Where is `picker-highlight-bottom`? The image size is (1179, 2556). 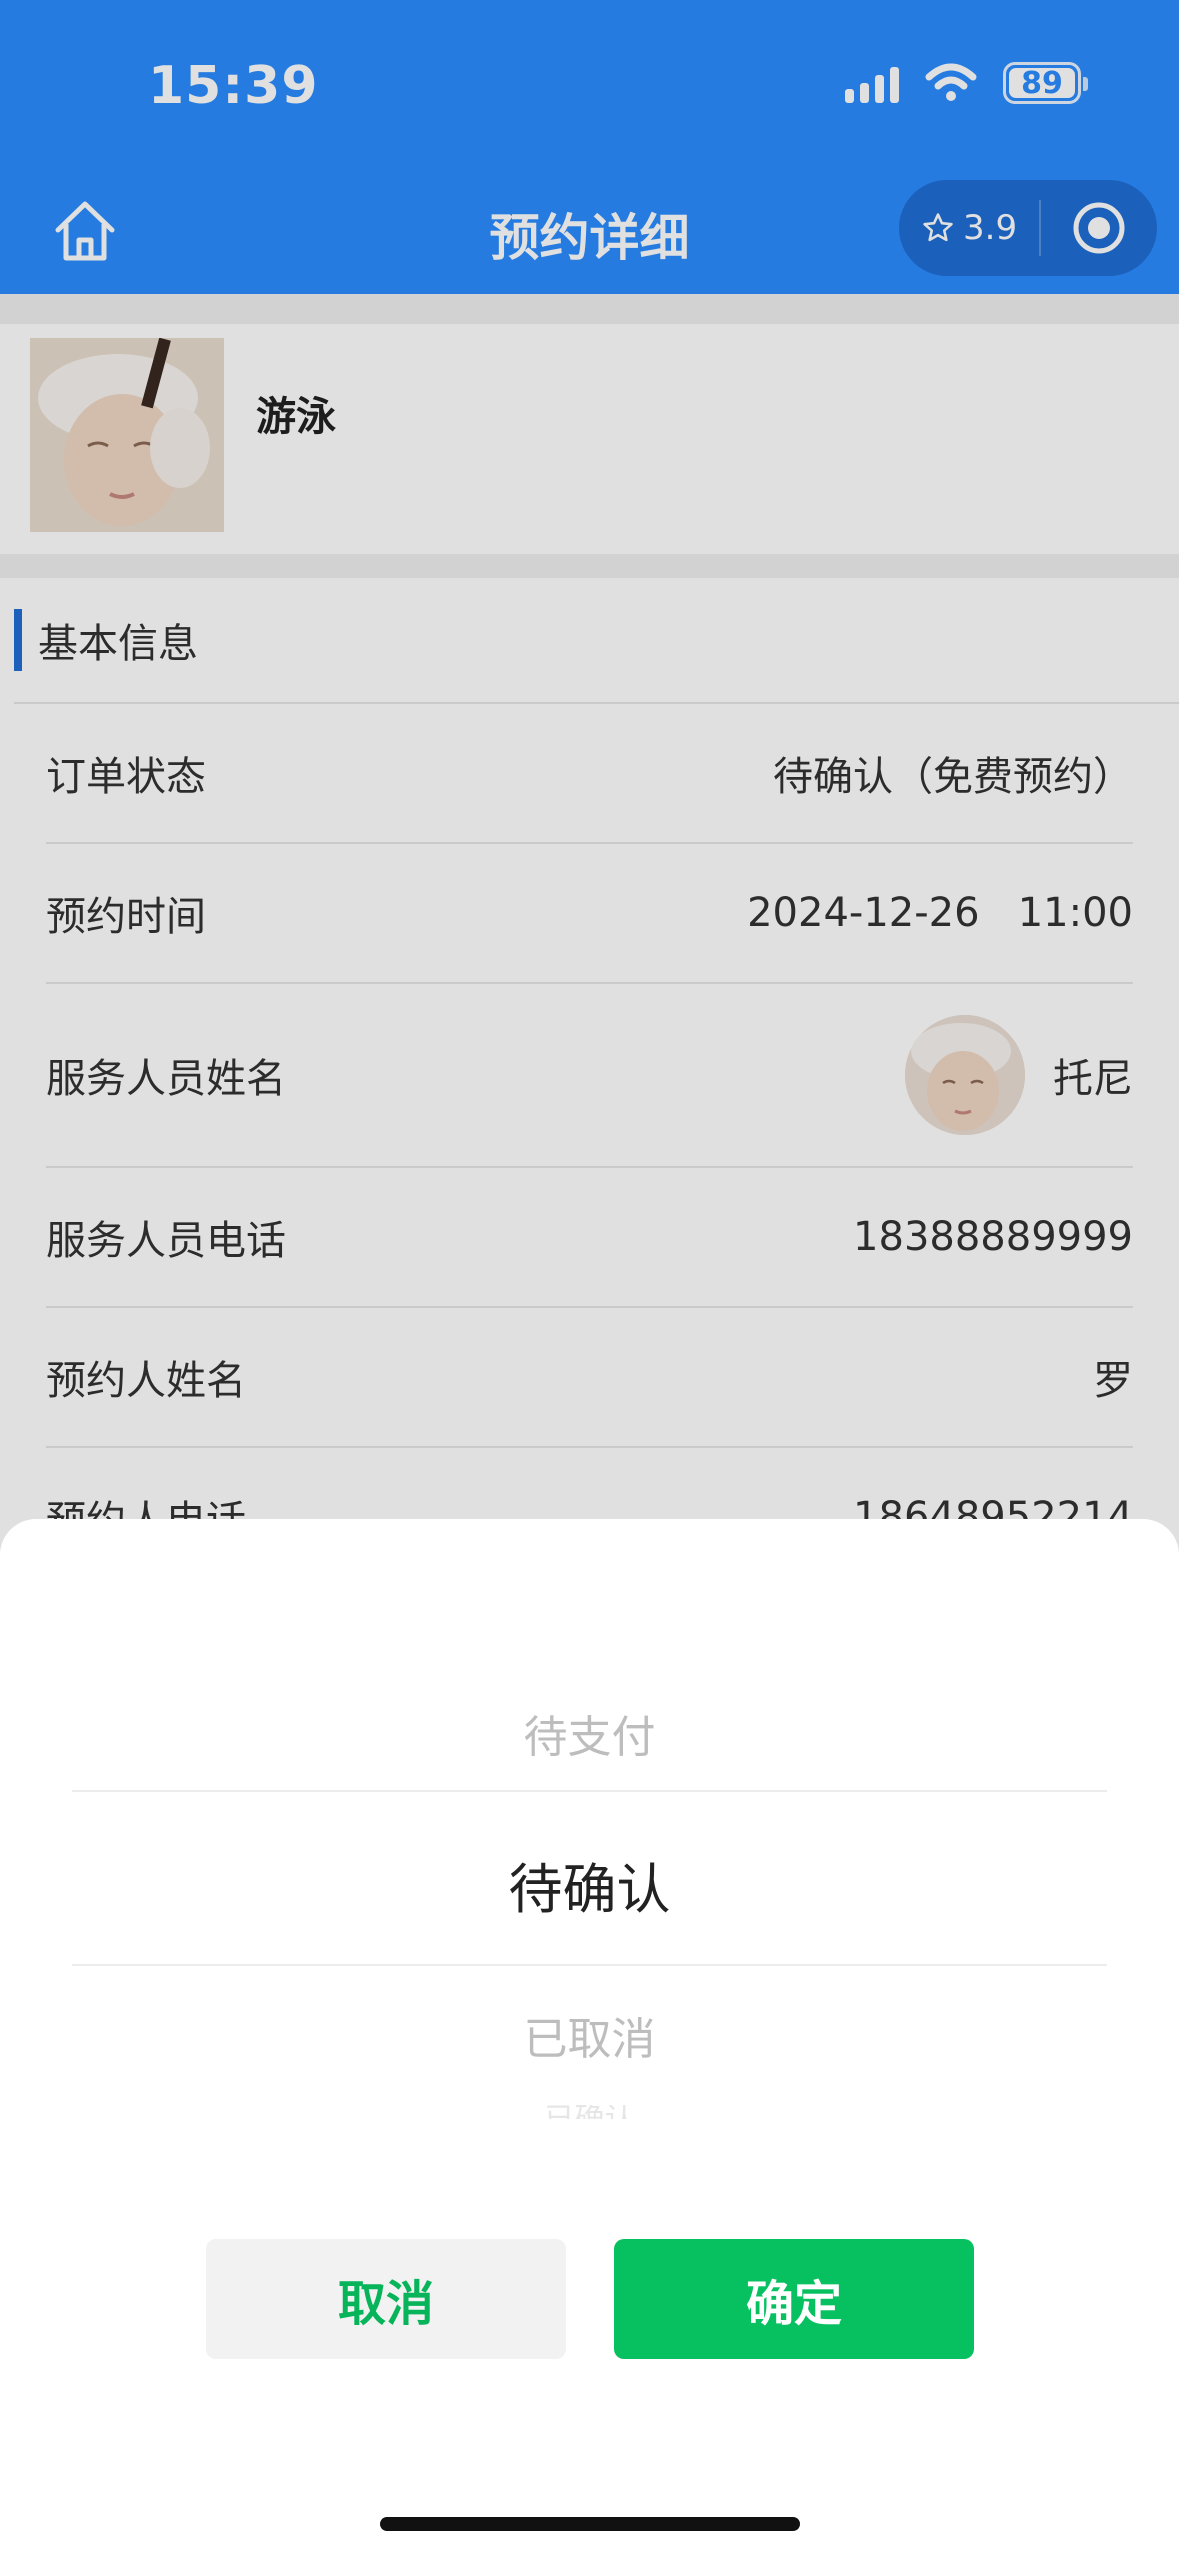 picker-highlight-bottom is located at coordinates (589, 1965).